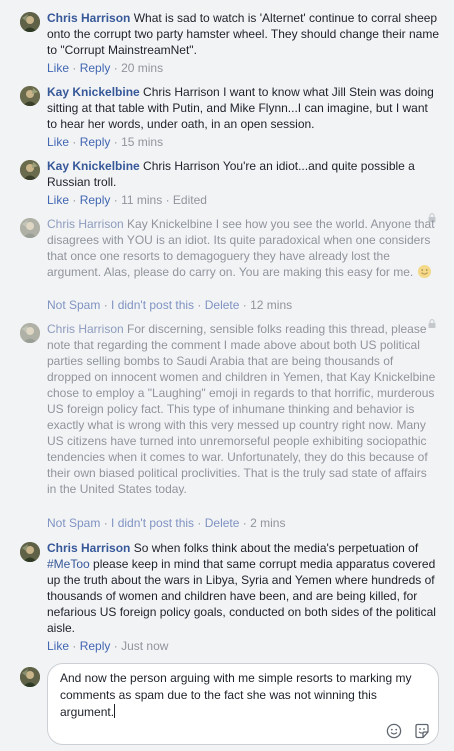 This screenshot has width=454, height=751. What do you see at coordinates (142, 68) in the screenshot?
I see `comment-timestamp: 20 mins` at bounding box center [142, 68].